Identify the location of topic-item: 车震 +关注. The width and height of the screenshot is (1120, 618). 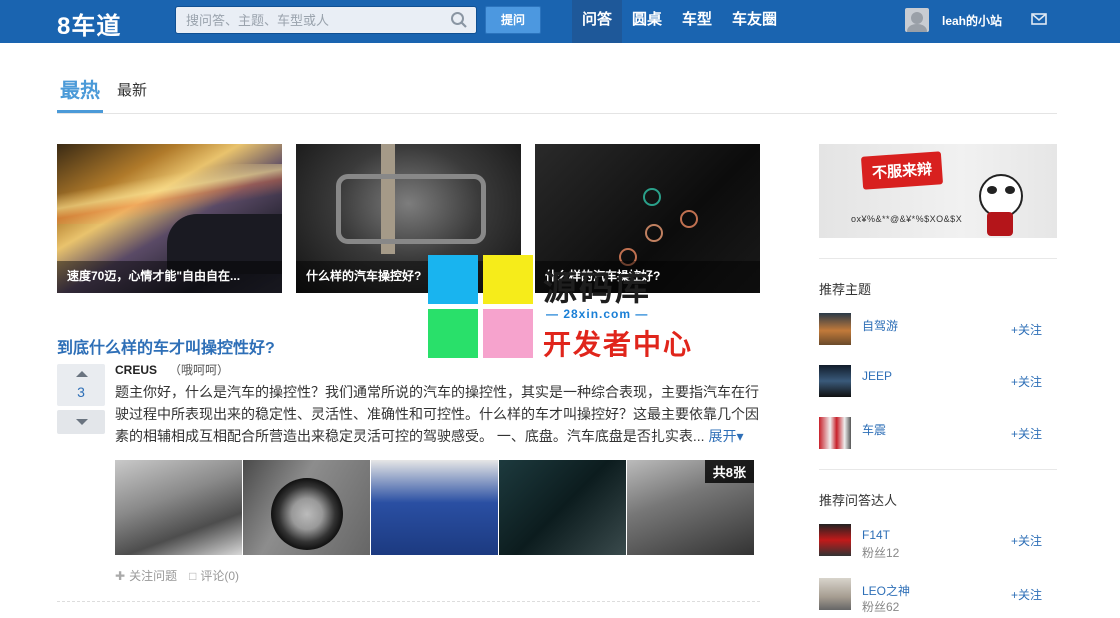
(938, 433).